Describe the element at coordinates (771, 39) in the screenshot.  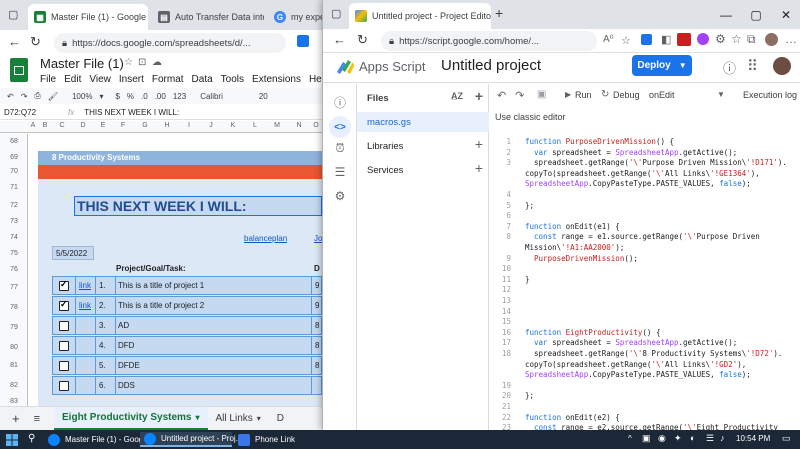
I see `profile-avatar` at that location.